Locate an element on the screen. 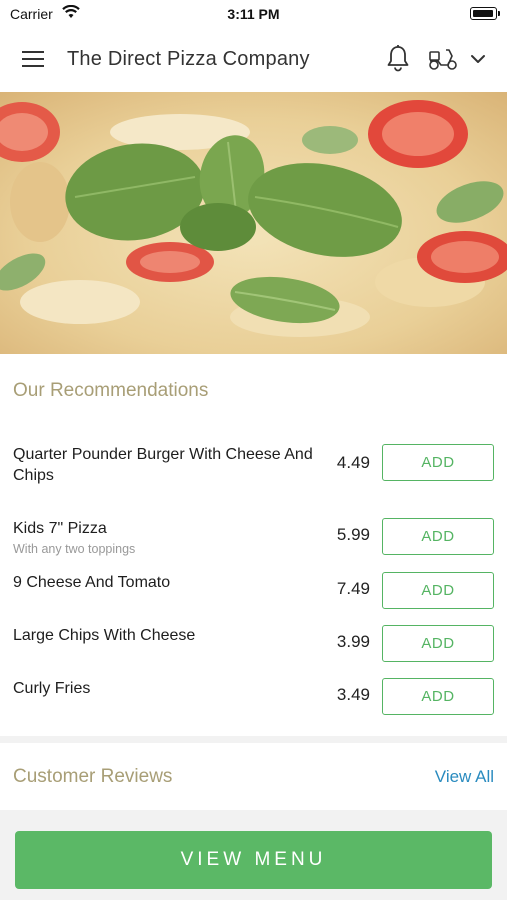 The width and height of the screenshot is (507, 900). bell-icon is located at coordinates (398, 60).